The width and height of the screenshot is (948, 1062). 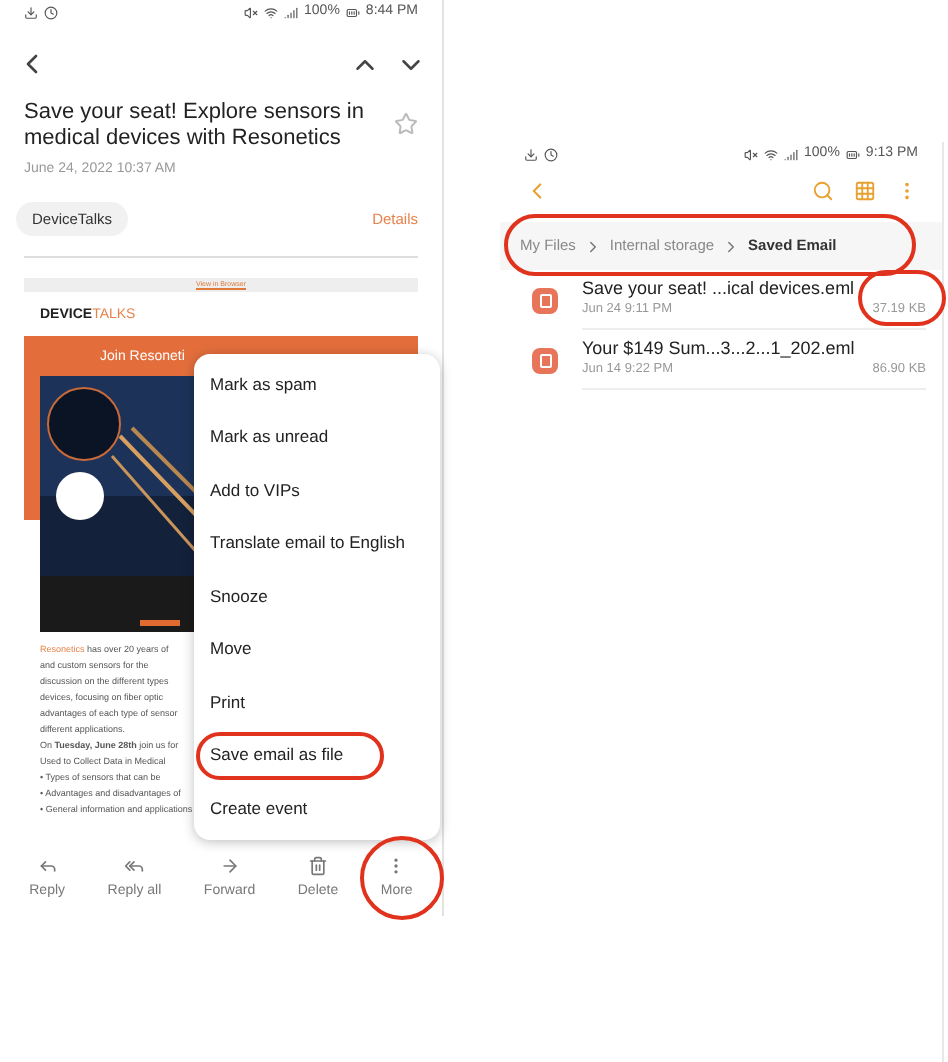 What do you see at coordinates (865, 190) in the screenshot?
I see `grid-icon` at bounding box center [865, 190].